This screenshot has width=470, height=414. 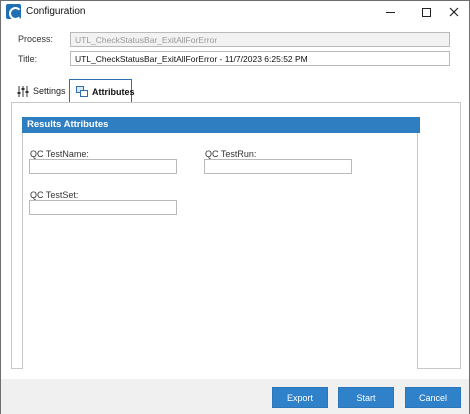 What do you see at coordinates (36, 39) in the screenshot?
I see `process-label: Process:` at bounding box center [36, 39].